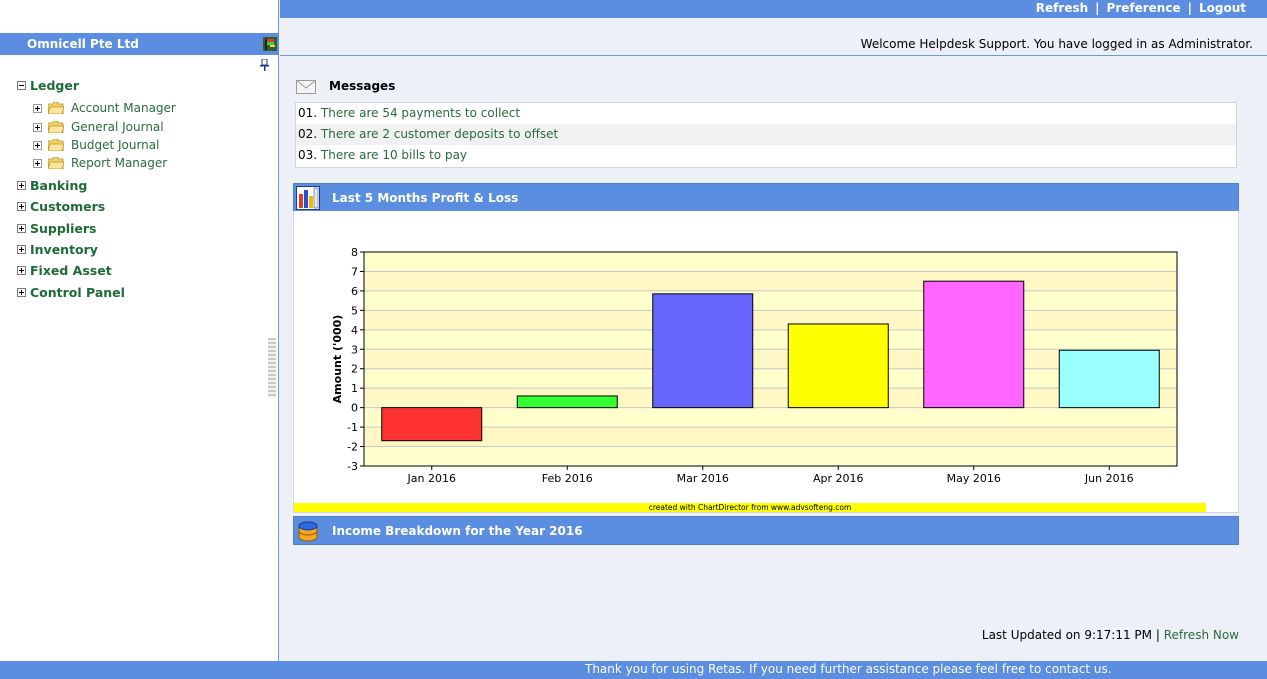  Describe the element at coordinates (766, 155) in the screenshot. I see `message-item: 03. There are 10 bills to pay` at that location.